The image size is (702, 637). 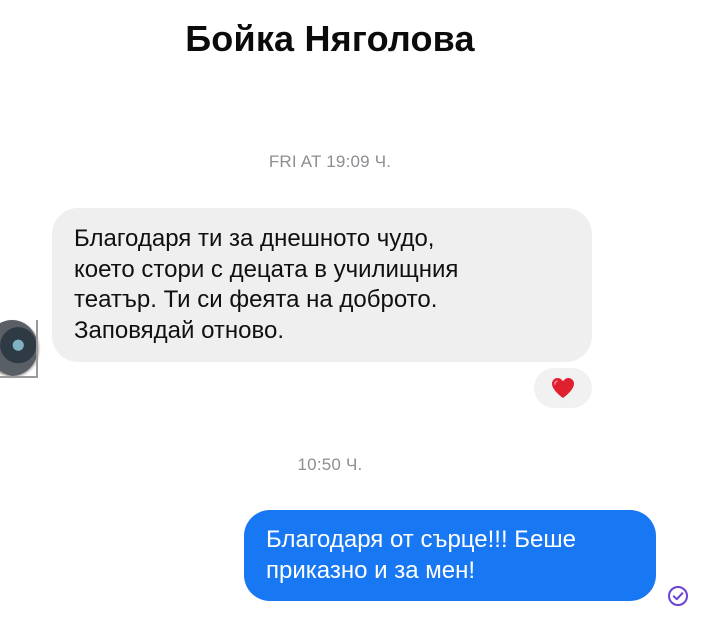 What do you see at coordinates (330, 161) in the screenshot?
I see `message-timestamp: FRI AT 19:09 Ч.` at bounding box center [330, 161].